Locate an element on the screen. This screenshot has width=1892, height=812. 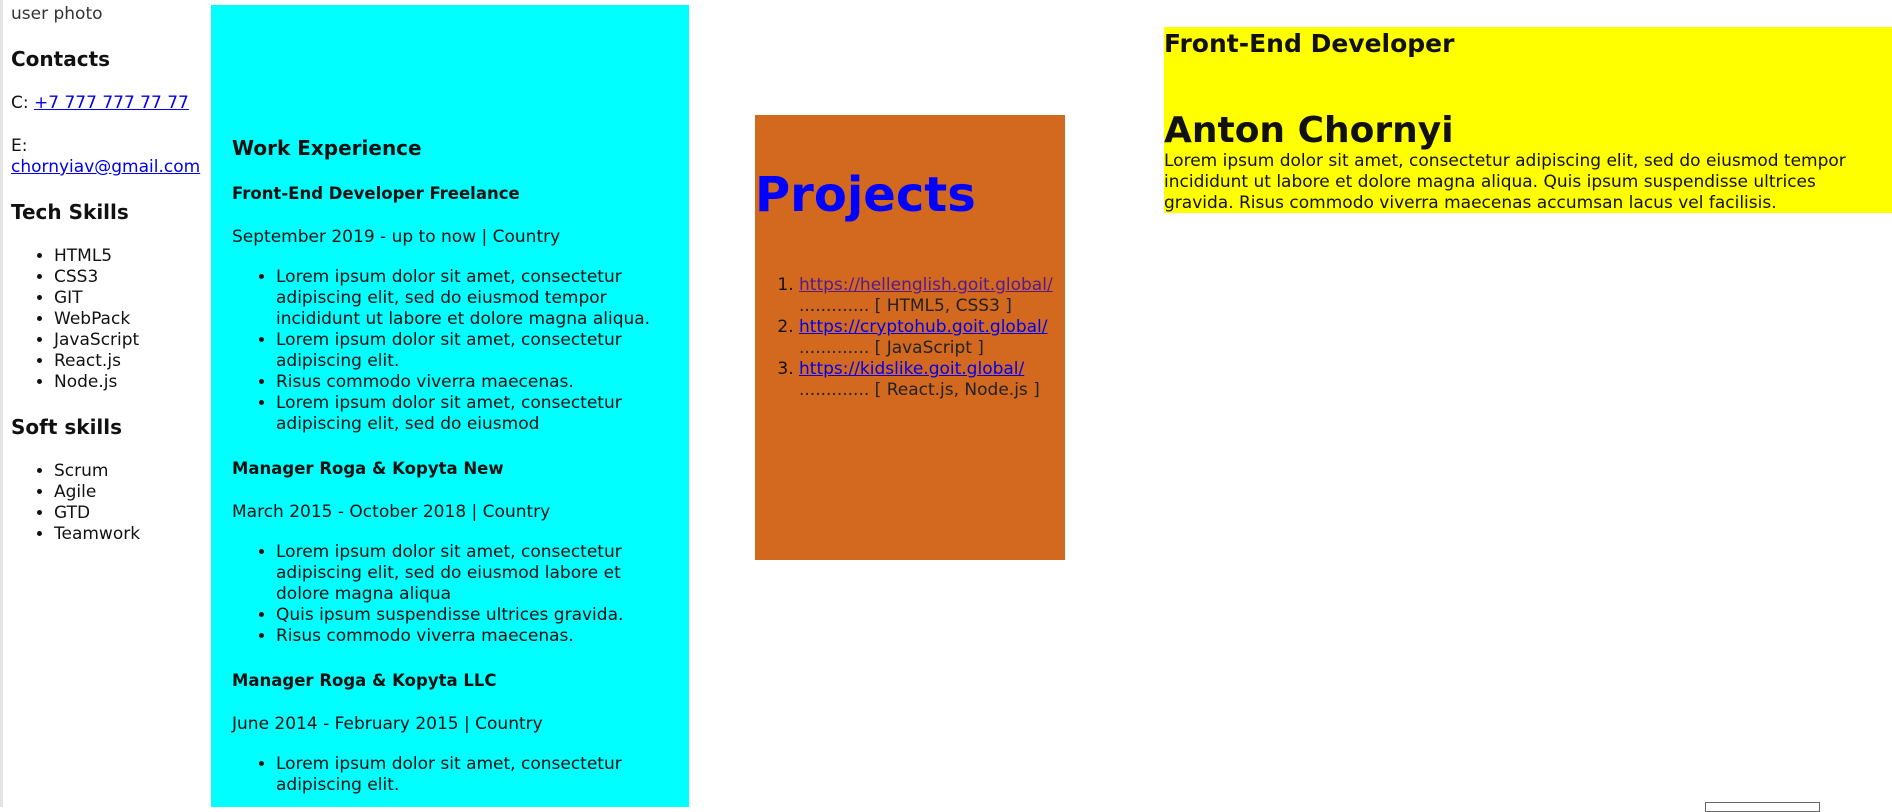
project-stack: ............. [ JavaScript ] is located at coordinates (891, 348).